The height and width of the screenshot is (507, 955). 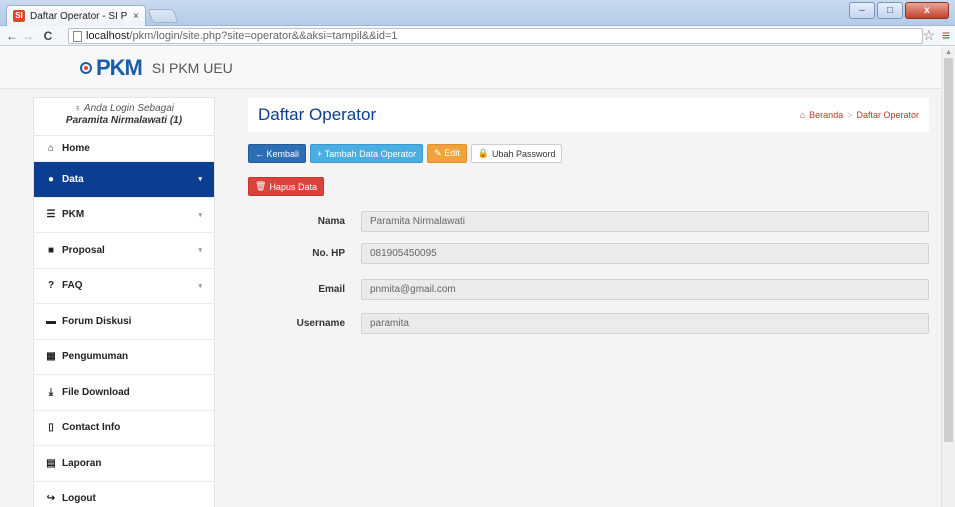 I want to click on scrollbar-thumb, so click(x=948, y=250).